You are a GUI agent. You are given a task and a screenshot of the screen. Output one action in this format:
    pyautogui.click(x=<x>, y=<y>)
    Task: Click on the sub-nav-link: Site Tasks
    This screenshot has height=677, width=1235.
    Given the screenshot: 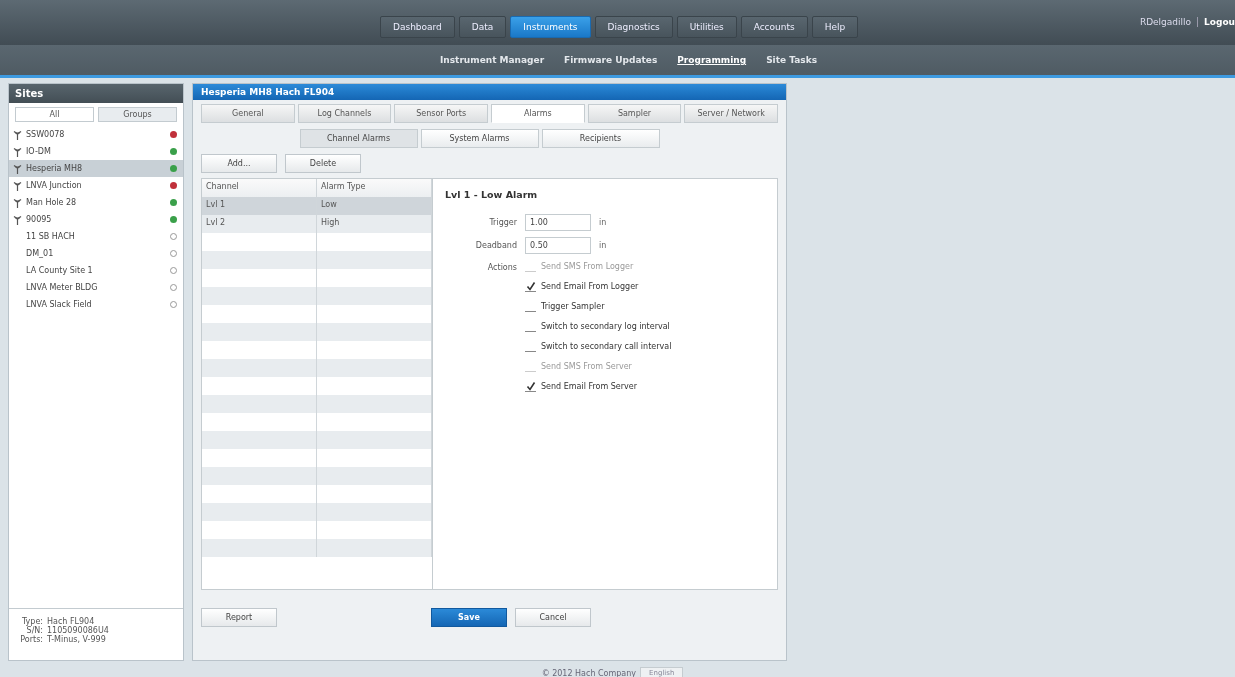 What is the action you would take?
    pyautogui.click(x=791, y=60)
    